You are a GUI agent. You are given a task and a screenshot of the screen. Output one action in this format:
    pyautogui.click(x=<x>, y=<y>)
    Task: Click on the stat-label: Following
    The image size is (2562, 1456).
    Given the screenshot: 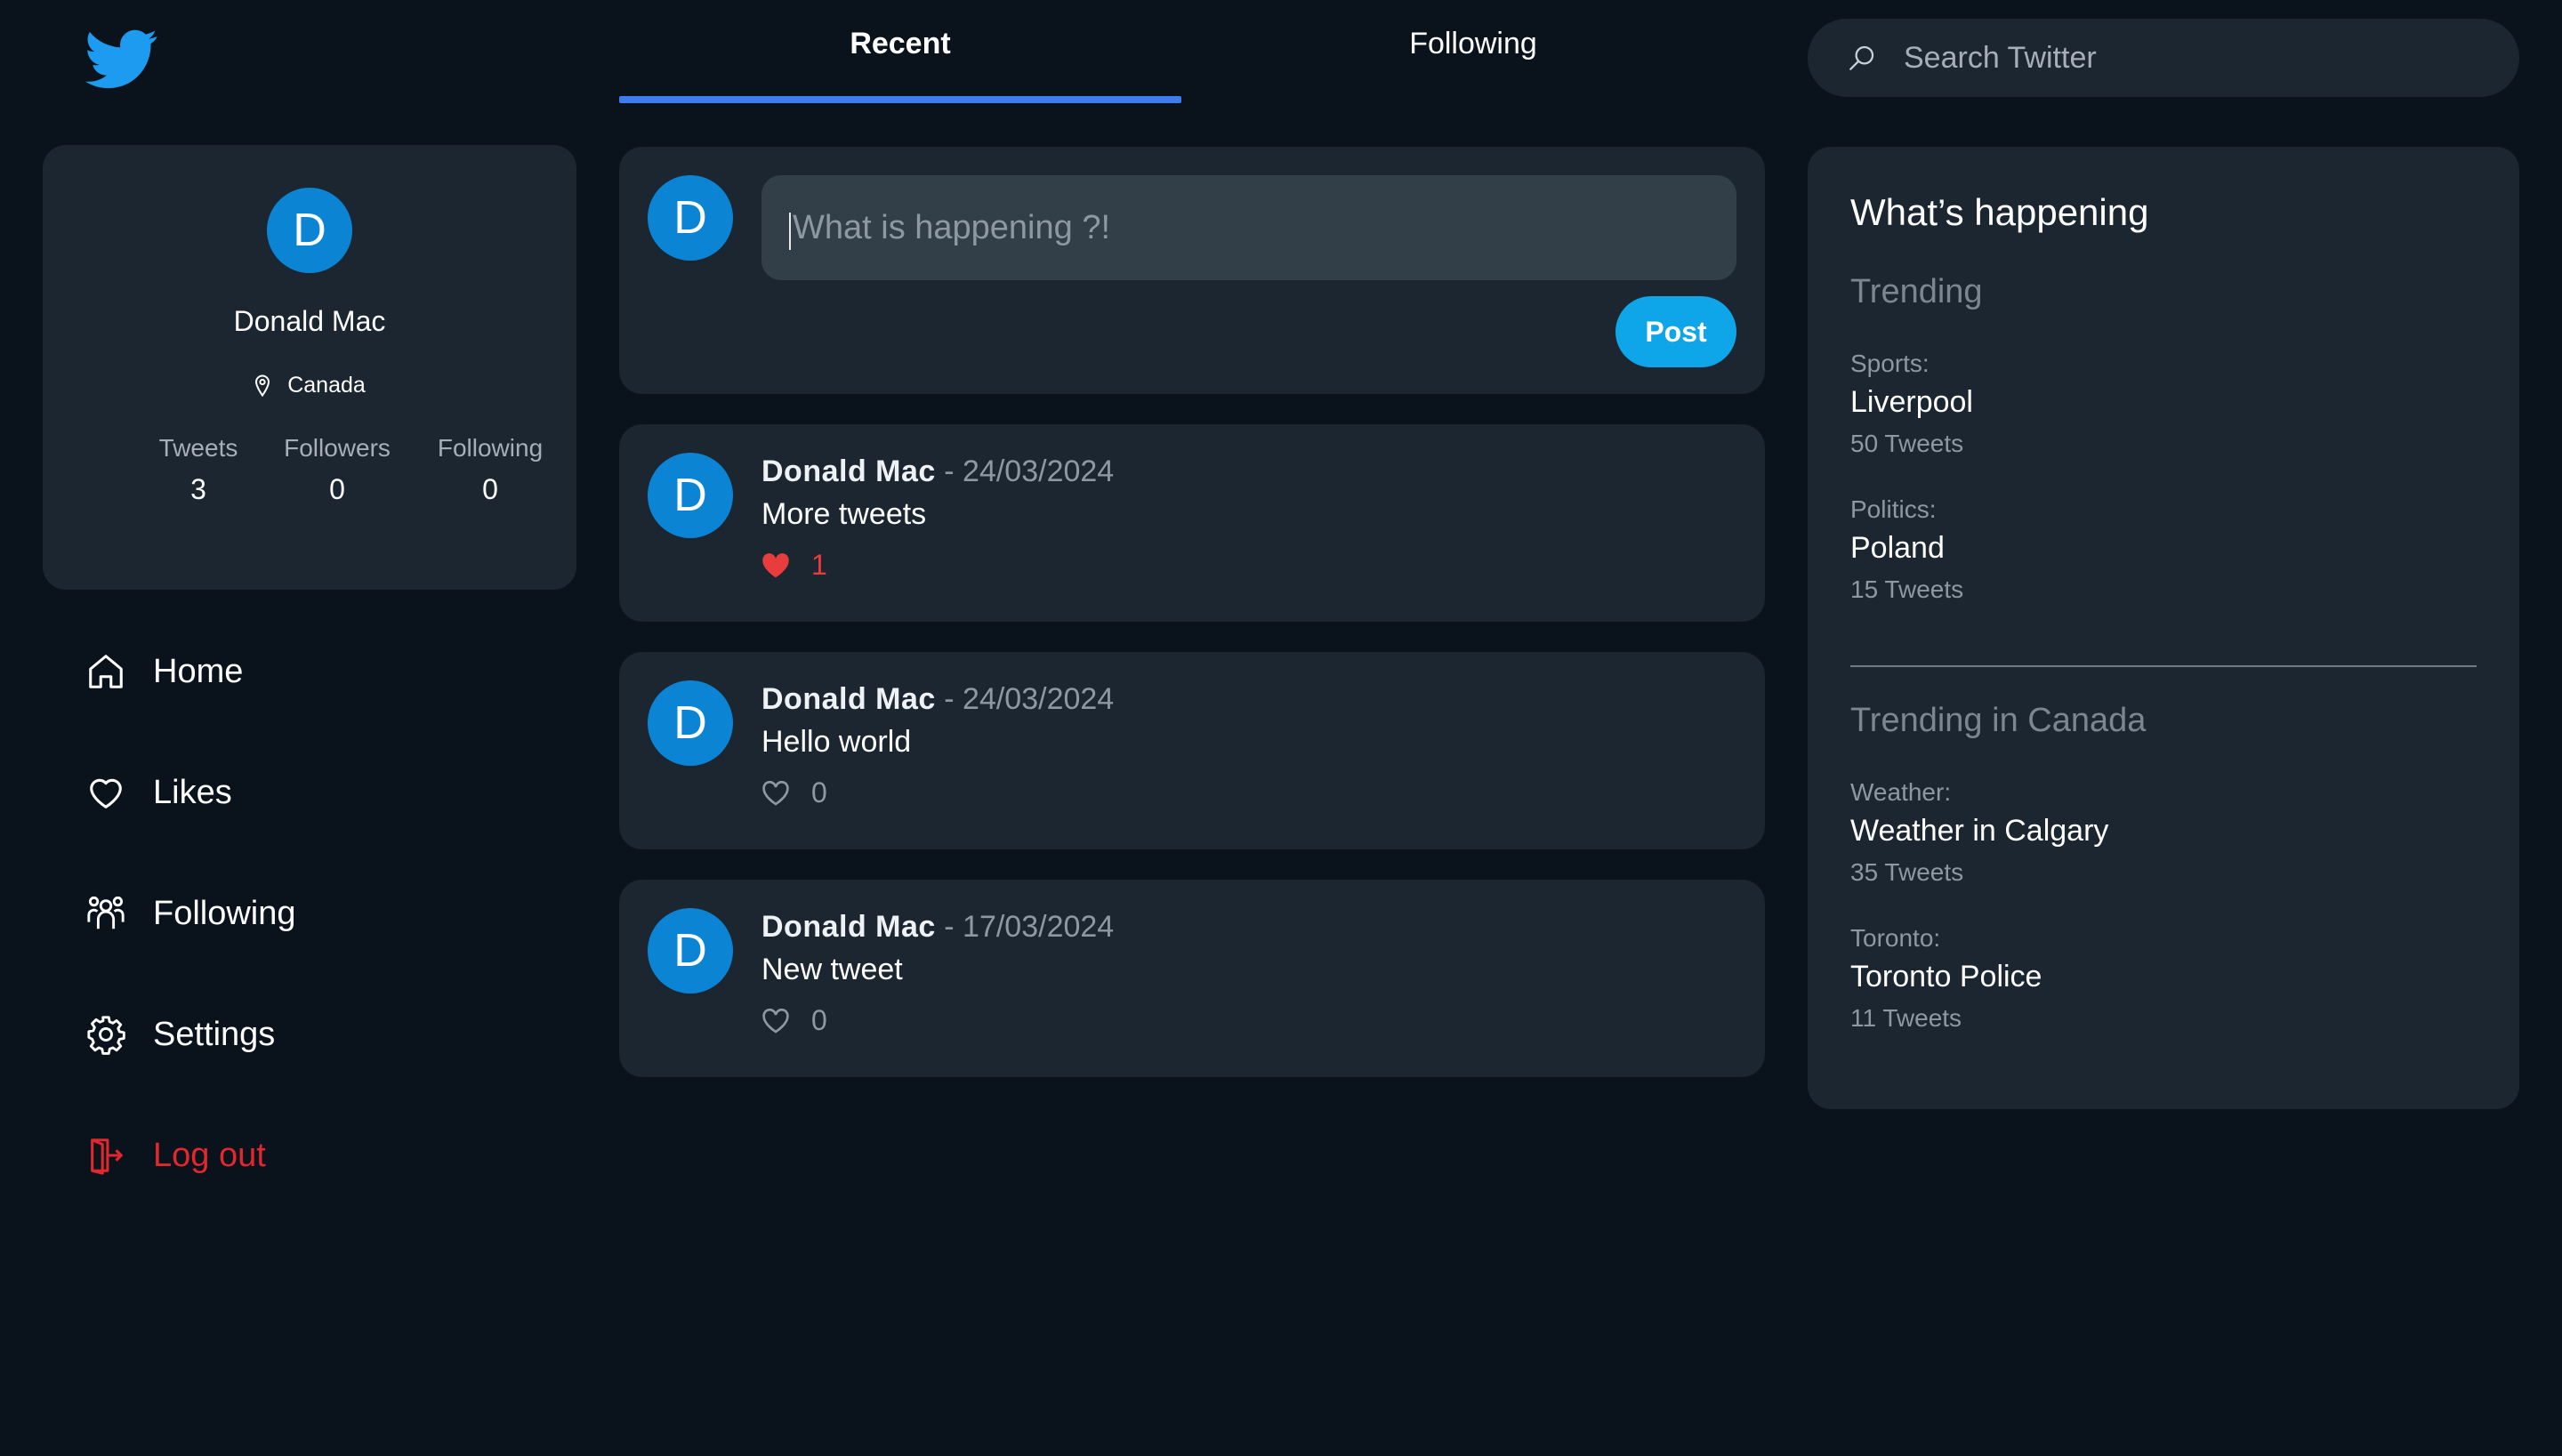 What is the action you would take?
    pyautogui.click(x=490, y=448)
    